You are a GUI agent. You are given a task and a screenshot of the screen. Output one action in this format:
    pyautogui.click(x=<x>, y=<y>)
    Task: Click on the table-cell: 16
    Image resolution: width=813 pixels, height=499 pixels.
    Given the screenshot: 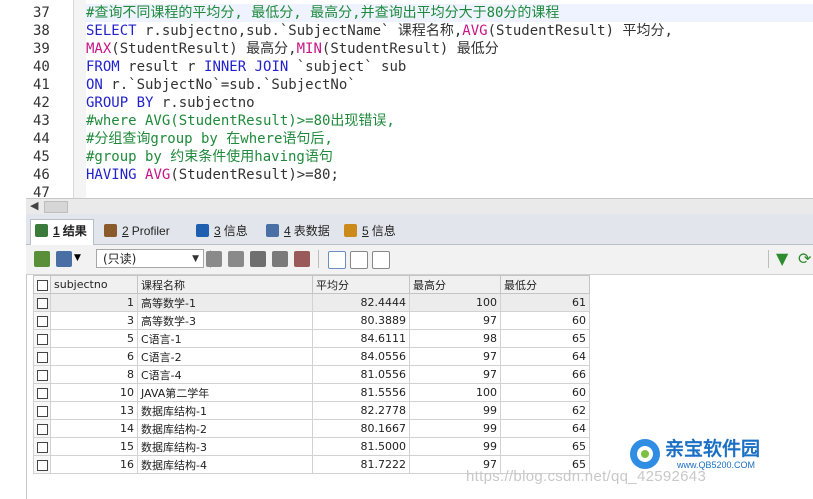 What is the action you would take?
    pyautogui.click(x=94, y=464)
    